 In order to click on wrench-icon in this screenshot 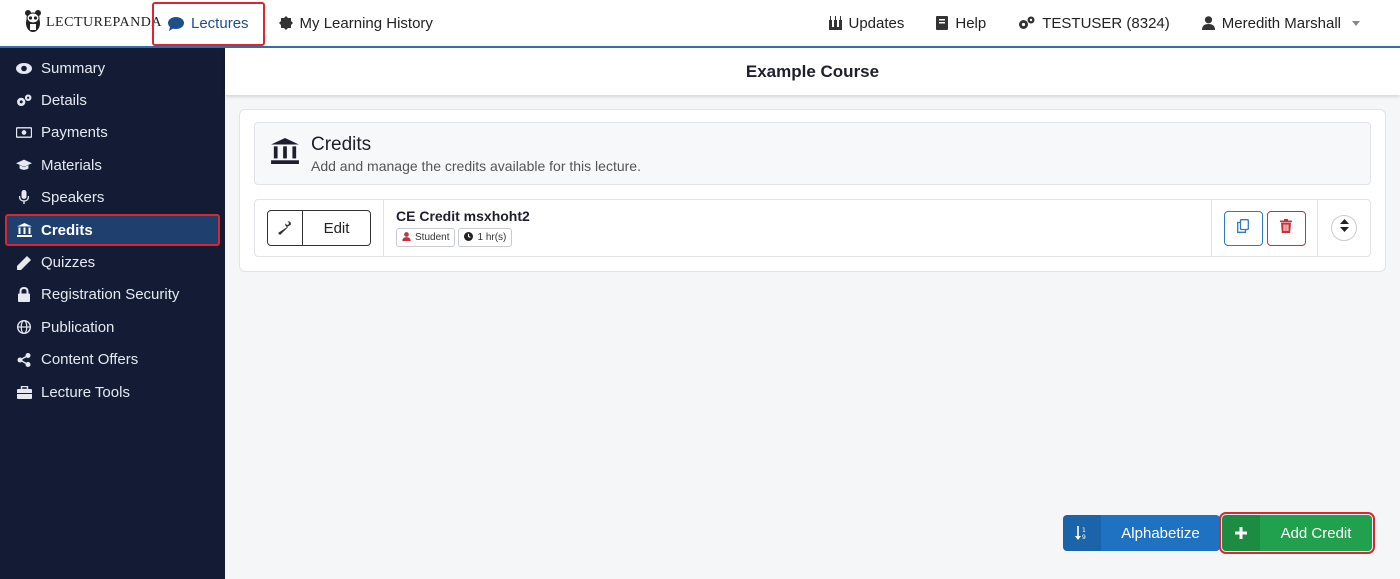, I will do `click(285, 228)`.